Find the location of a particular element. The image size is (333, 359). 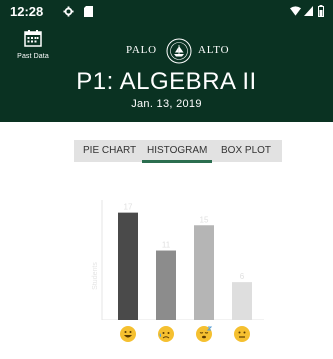

histogram-bar-neutral is located at coordinates (242, 301).